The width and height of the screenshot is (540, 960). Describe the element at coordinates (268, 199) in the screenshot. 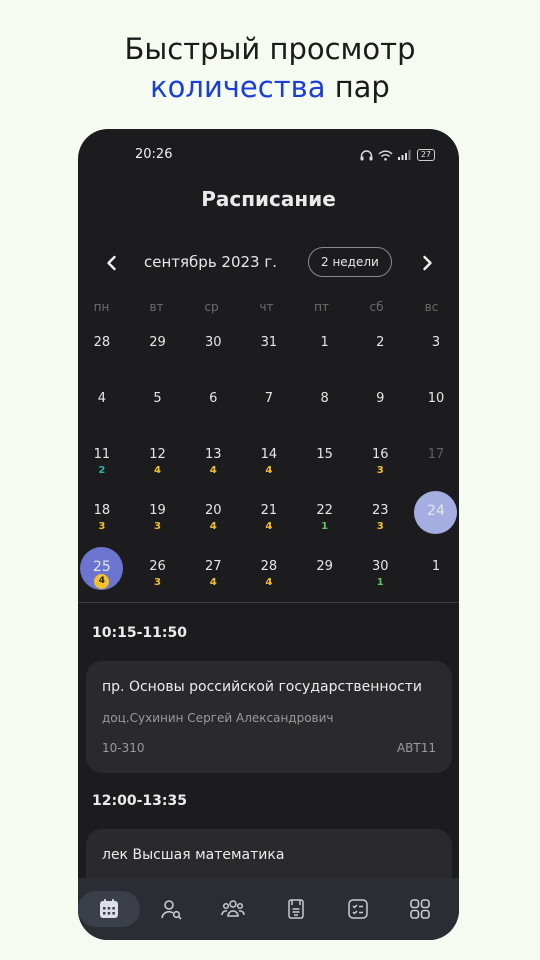

I see `page-title: Расписание` at that location.